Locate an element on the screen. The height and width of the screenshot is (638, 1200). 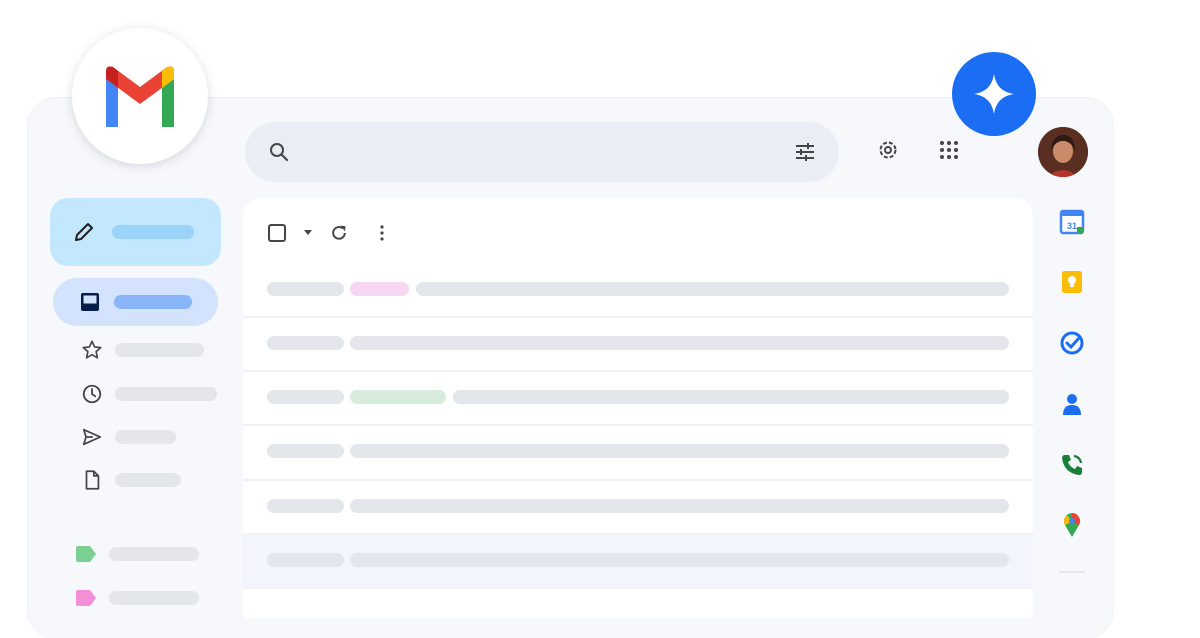
sidebar-item-sent is located at coordinates (135, 437).